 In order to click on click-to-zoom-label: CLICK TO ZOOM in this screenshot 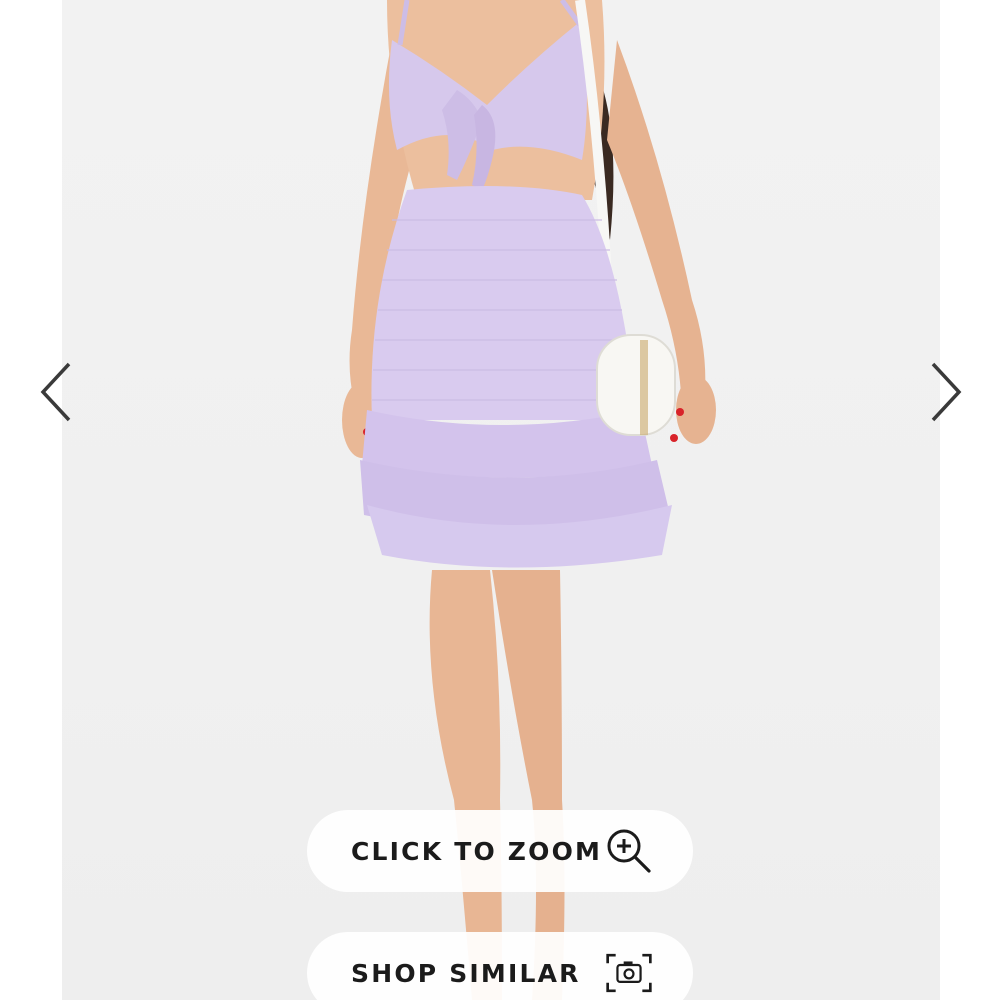, I will do `click(477, 851)`.